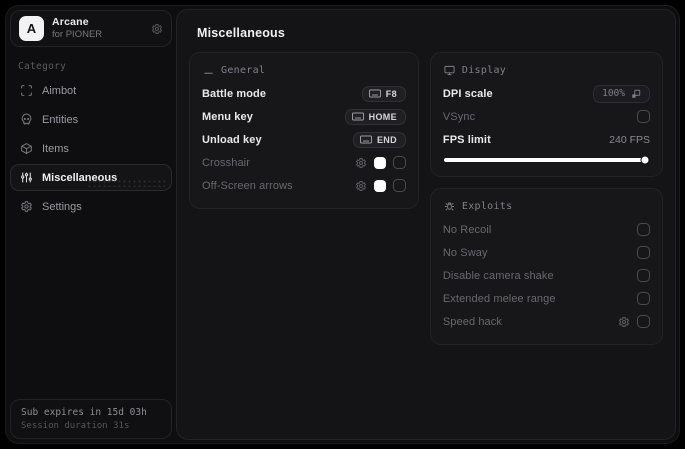 The height and width of the screenshot is (449, 685). I want to click on setting-label: Extended melee range, so click(499, 298).